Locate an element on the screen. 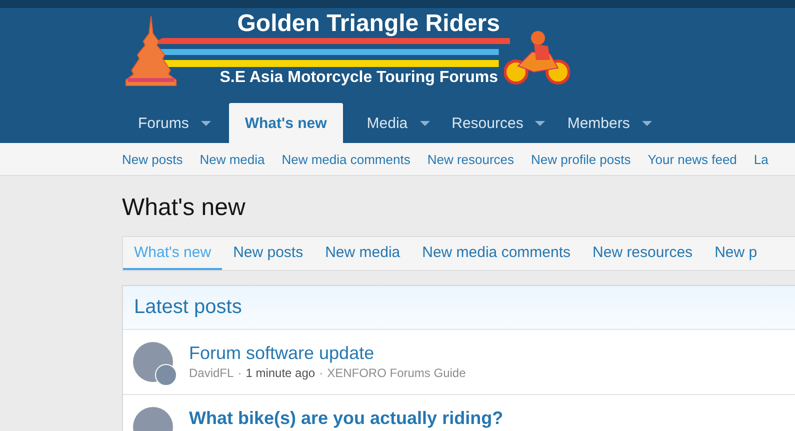 This screenshot has height=431, width=795. subnav-link: New posts is located at coordinates (152, 159).